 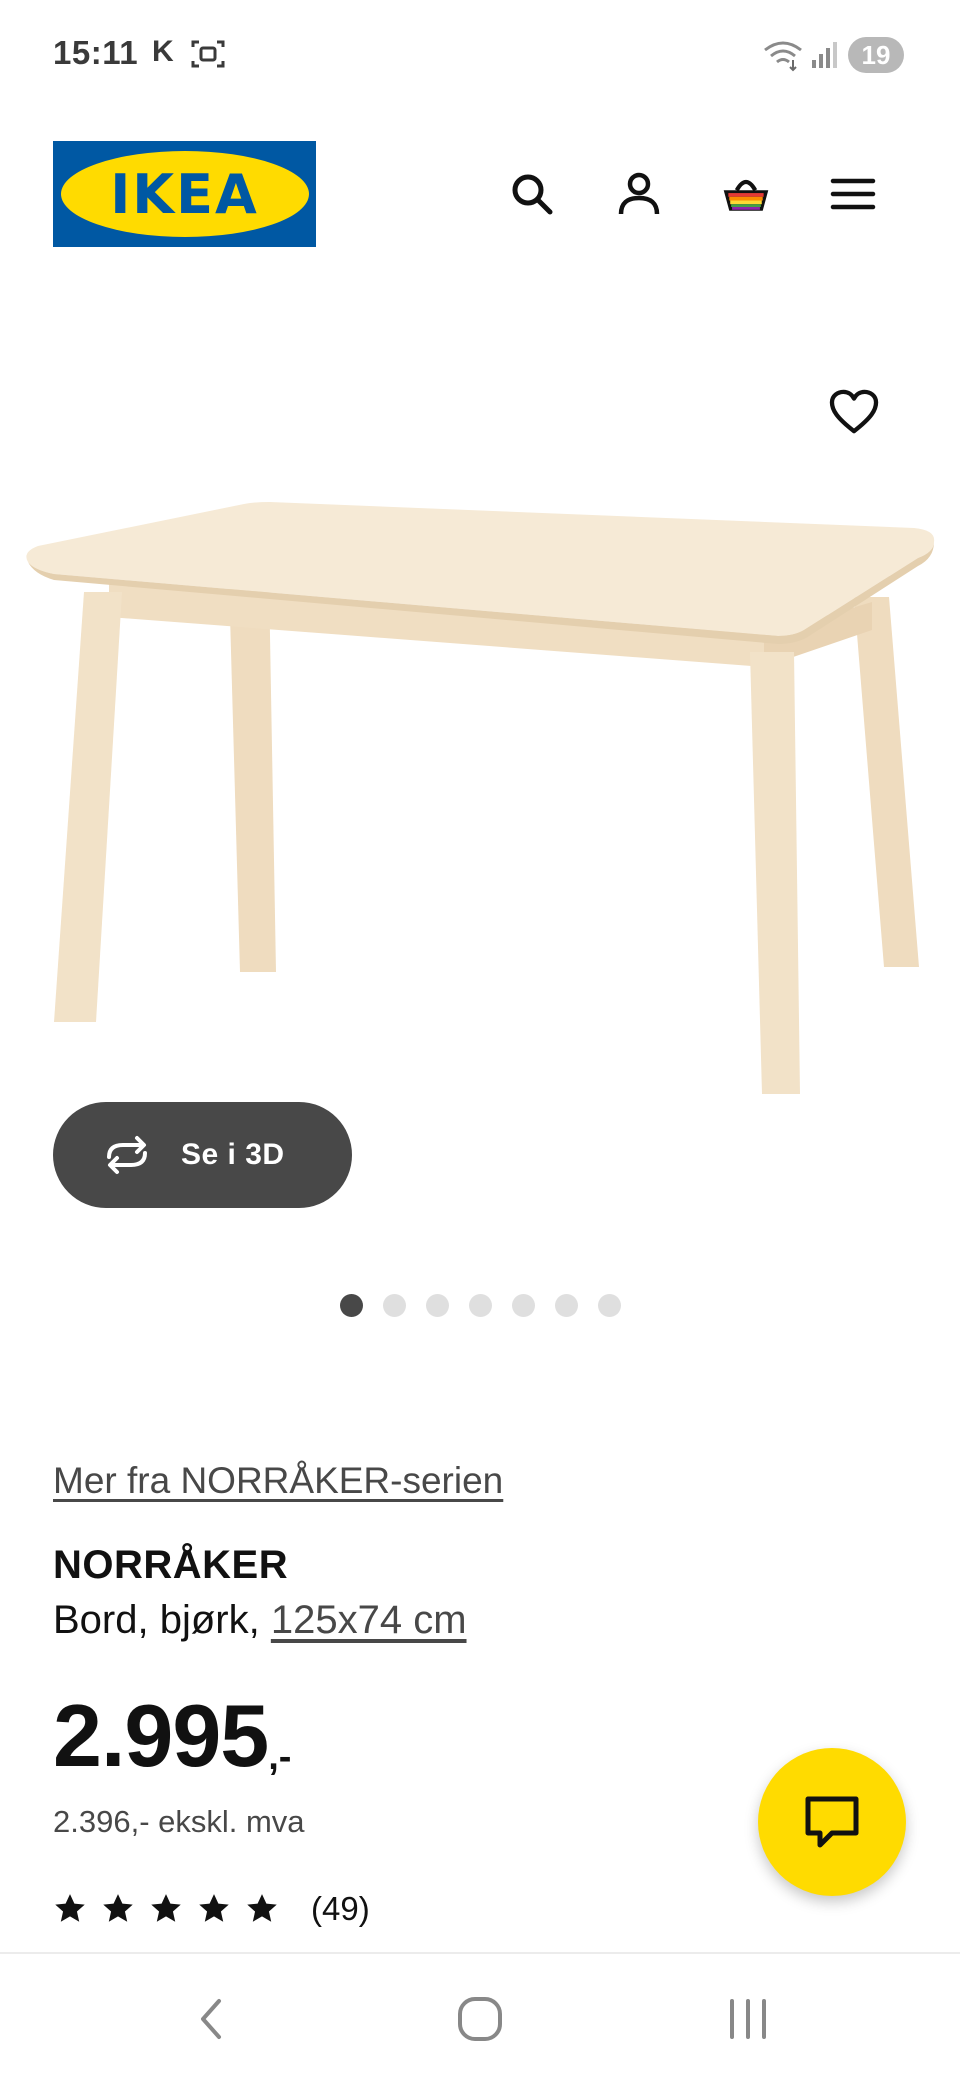 I want to click on home-icon, so click(x=480, y=2019).